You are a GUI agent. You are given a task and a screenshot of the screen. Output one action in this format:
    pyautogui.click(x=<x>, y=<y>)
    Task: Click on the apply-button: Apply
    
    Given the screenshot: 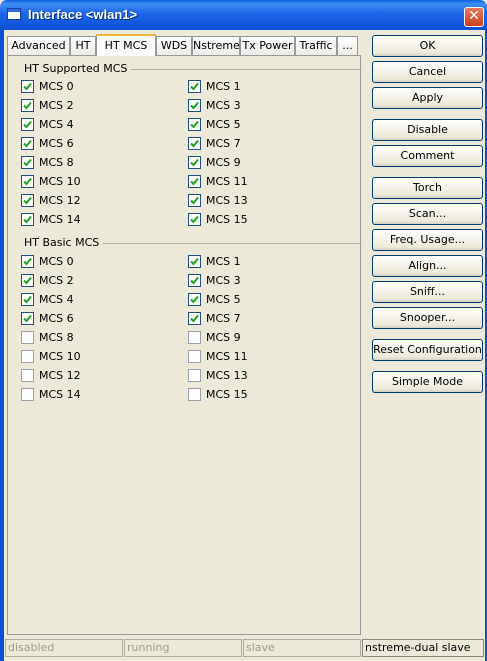 What is the action you would take?
    pyautogui.click(x=427, y=98)
    